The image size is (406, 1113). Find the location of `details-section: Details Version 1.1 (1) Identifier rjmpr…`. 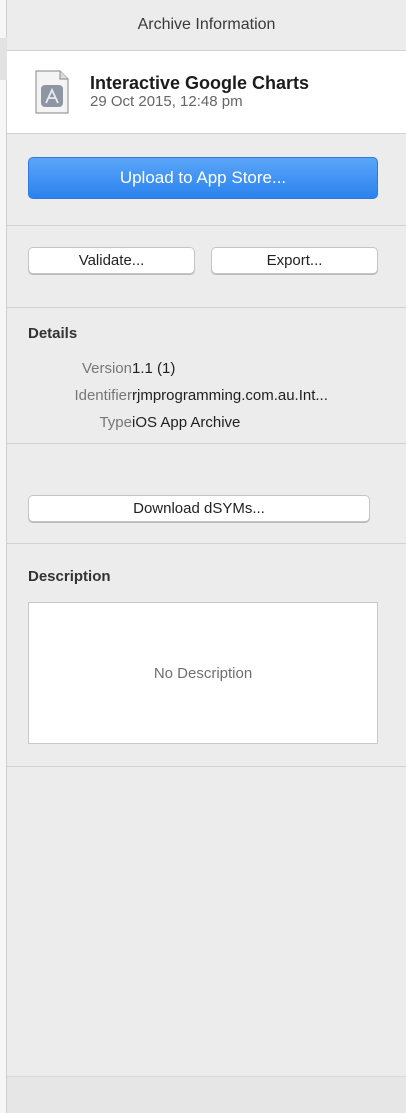

details-section: Details Version 1.1 (1) Identifier rjmpr… is located at coordinates (206, 376).